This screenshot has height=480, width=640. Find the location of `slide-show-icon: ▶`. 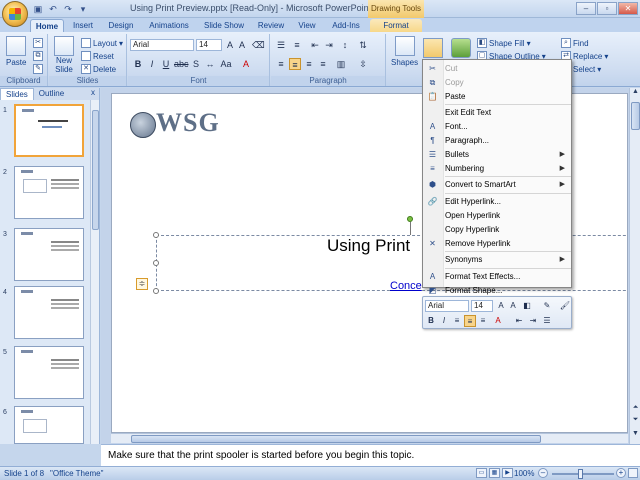

slide-show-icon: ▶ is located at coordinates (507, 473).